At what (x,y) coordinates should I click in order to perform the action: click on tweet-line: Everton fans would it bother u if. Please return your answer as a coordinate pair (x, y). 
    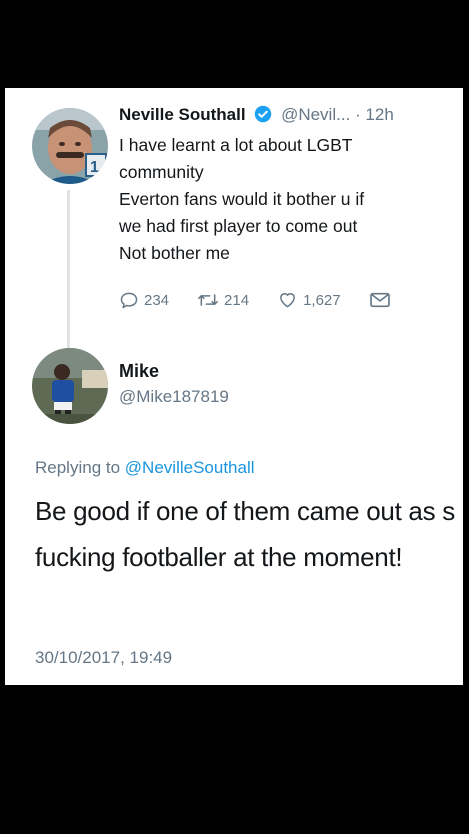
    Looking at the image, I should click on (242, 199).